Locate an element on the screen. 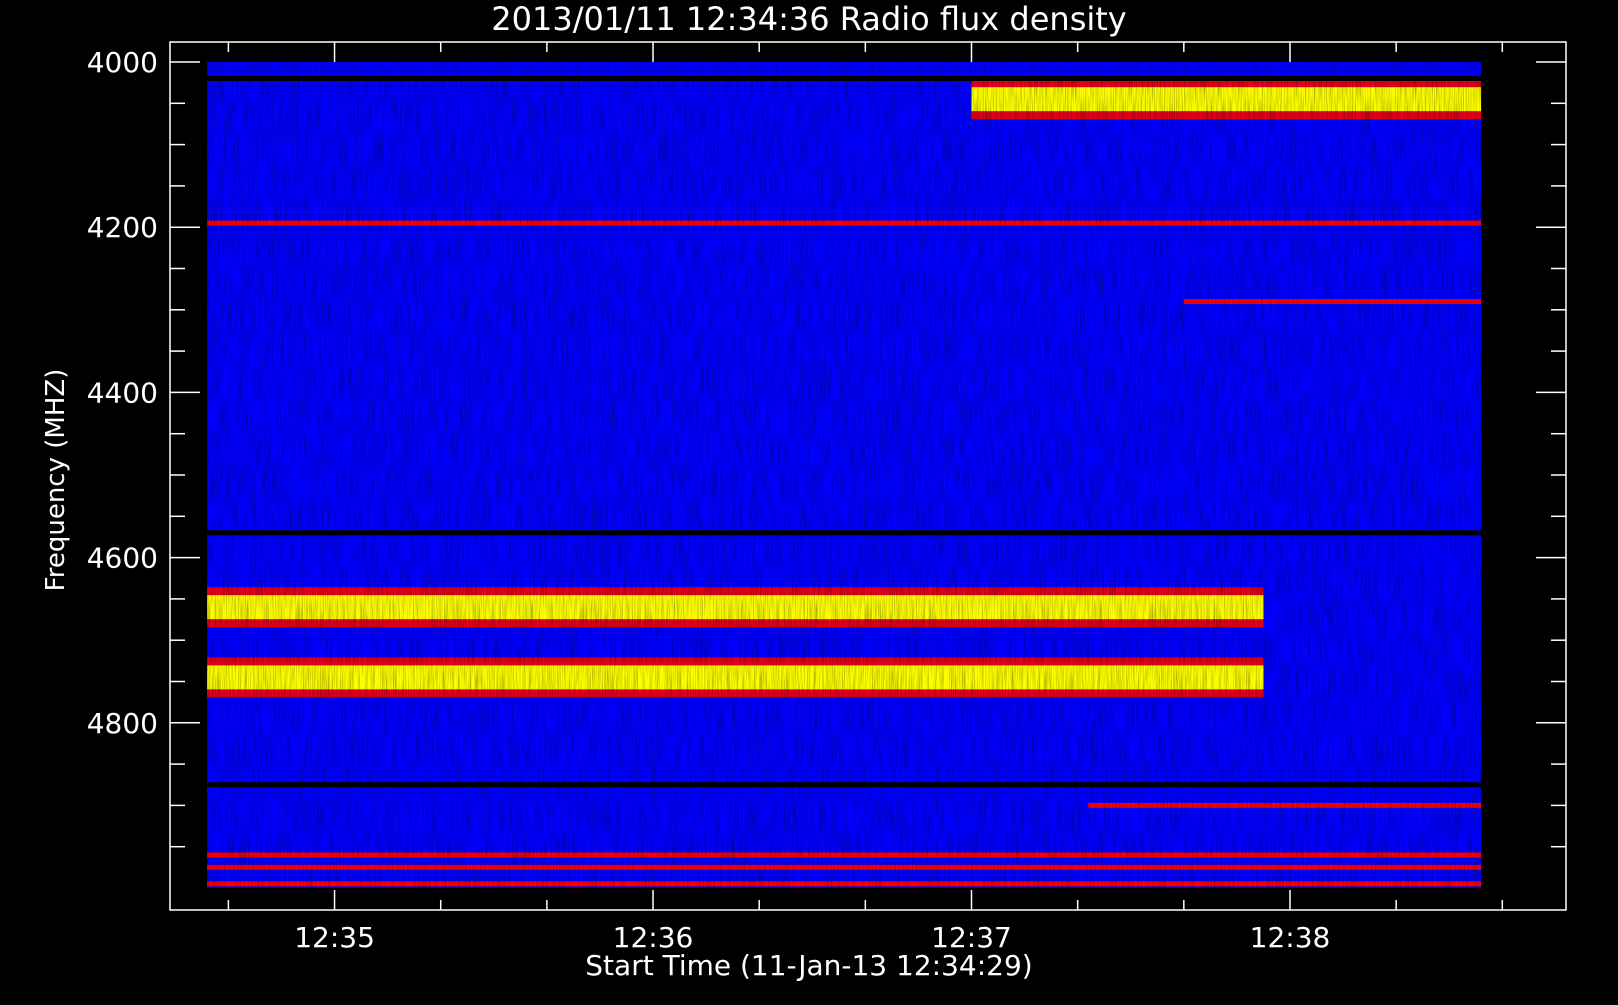 The height and width of the screenshot is (1005, 1618). y-tick-label: 4200 is located at coordinates (122, 227).